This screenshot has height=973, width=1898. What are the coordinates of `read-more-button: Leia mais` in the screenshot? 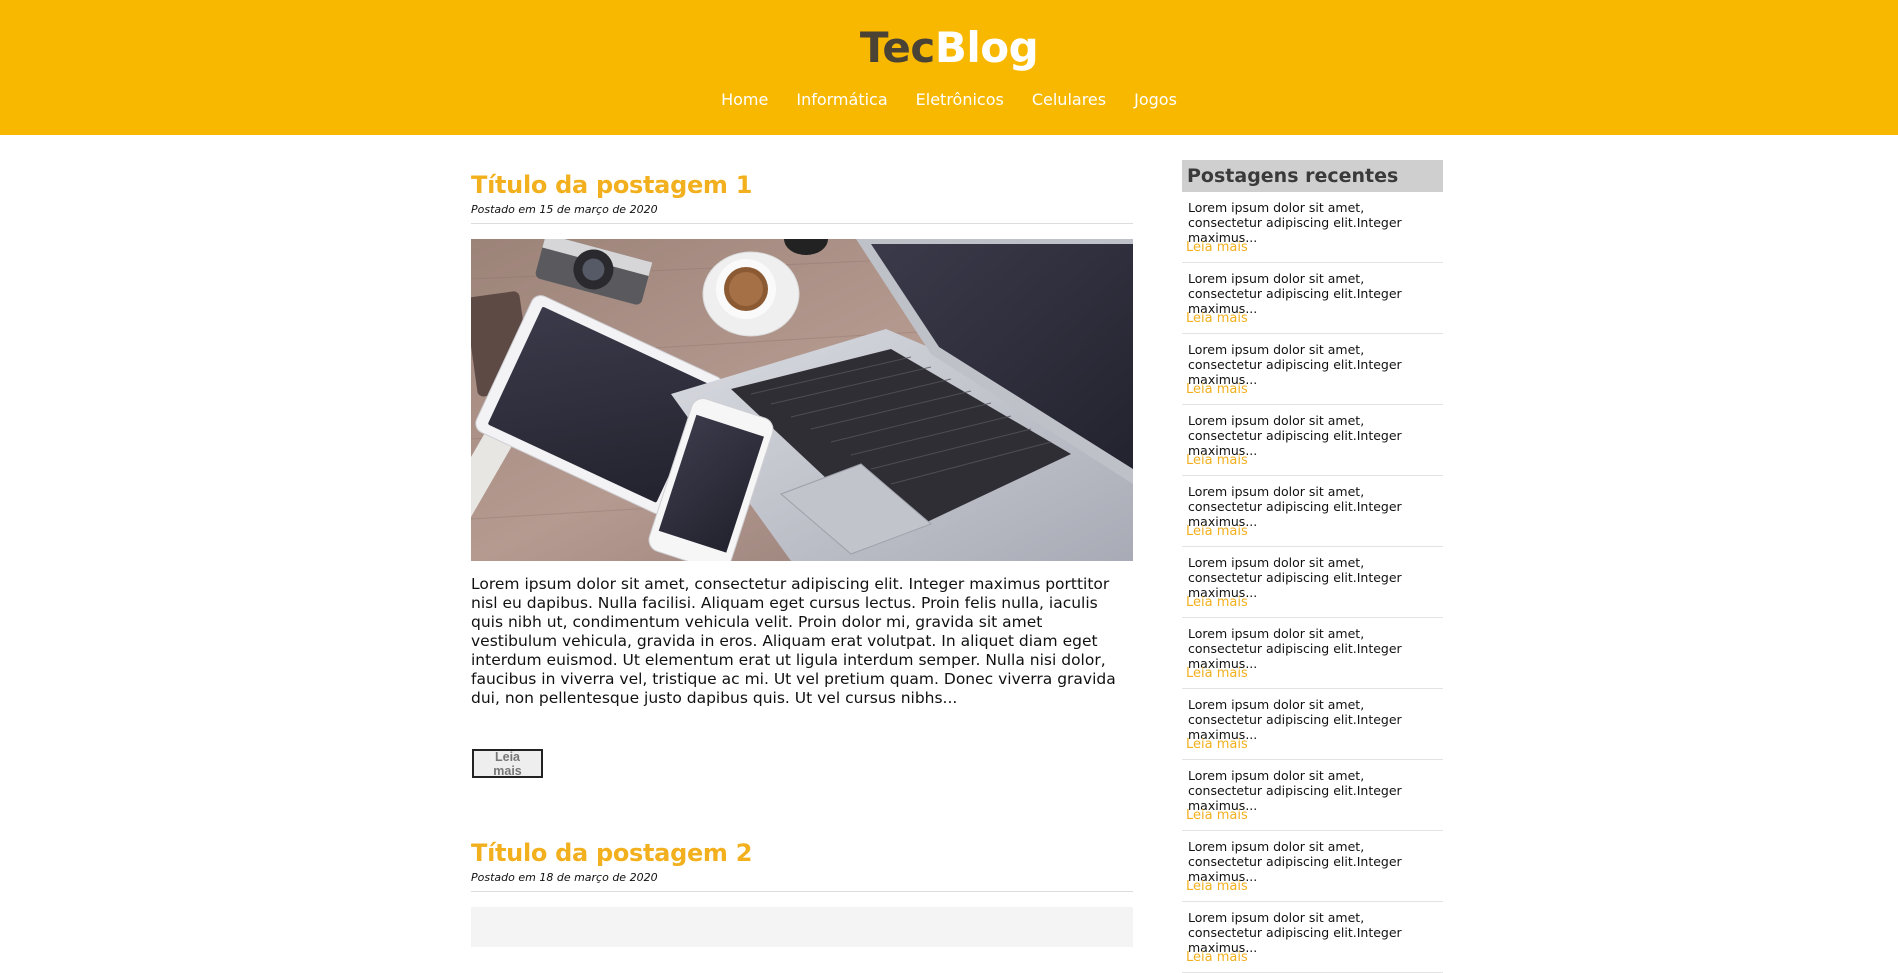 It's located at (507, 763).